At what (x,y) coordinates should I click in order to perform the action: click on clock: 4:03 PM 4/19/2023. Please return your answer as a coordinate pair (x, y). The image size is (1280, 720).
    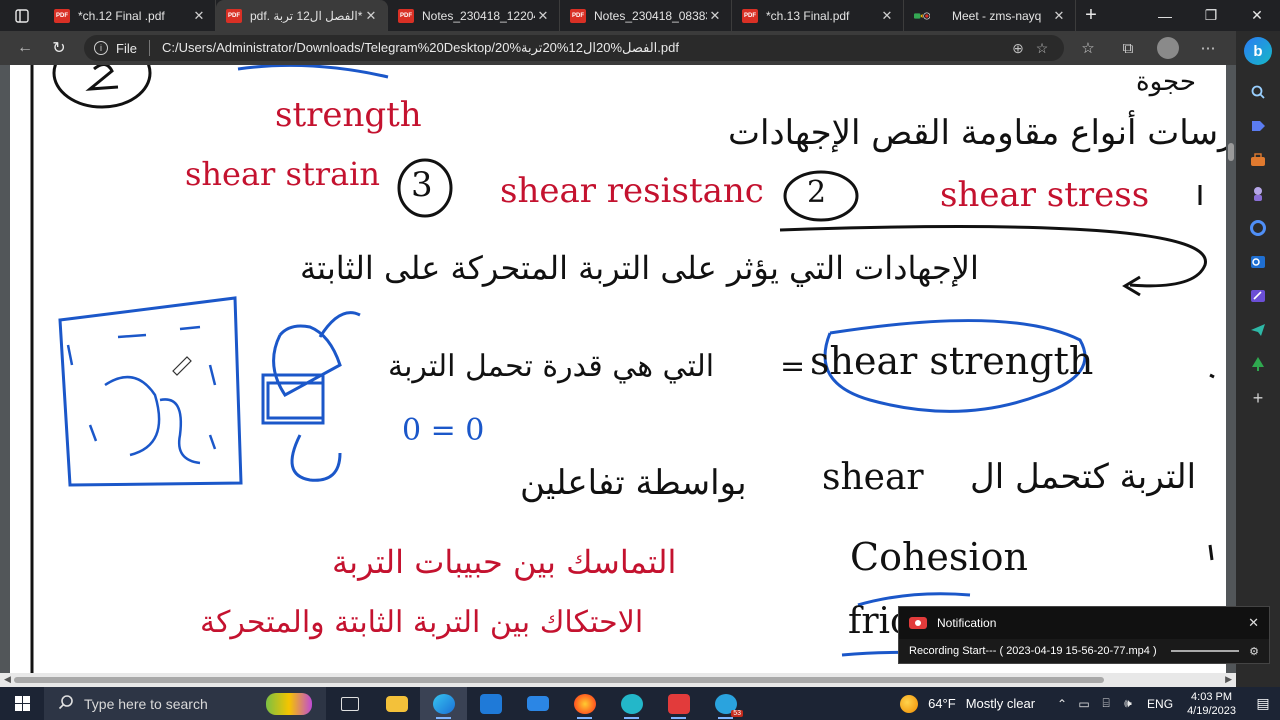
    Looking at the image, I should click on (1211, 704).